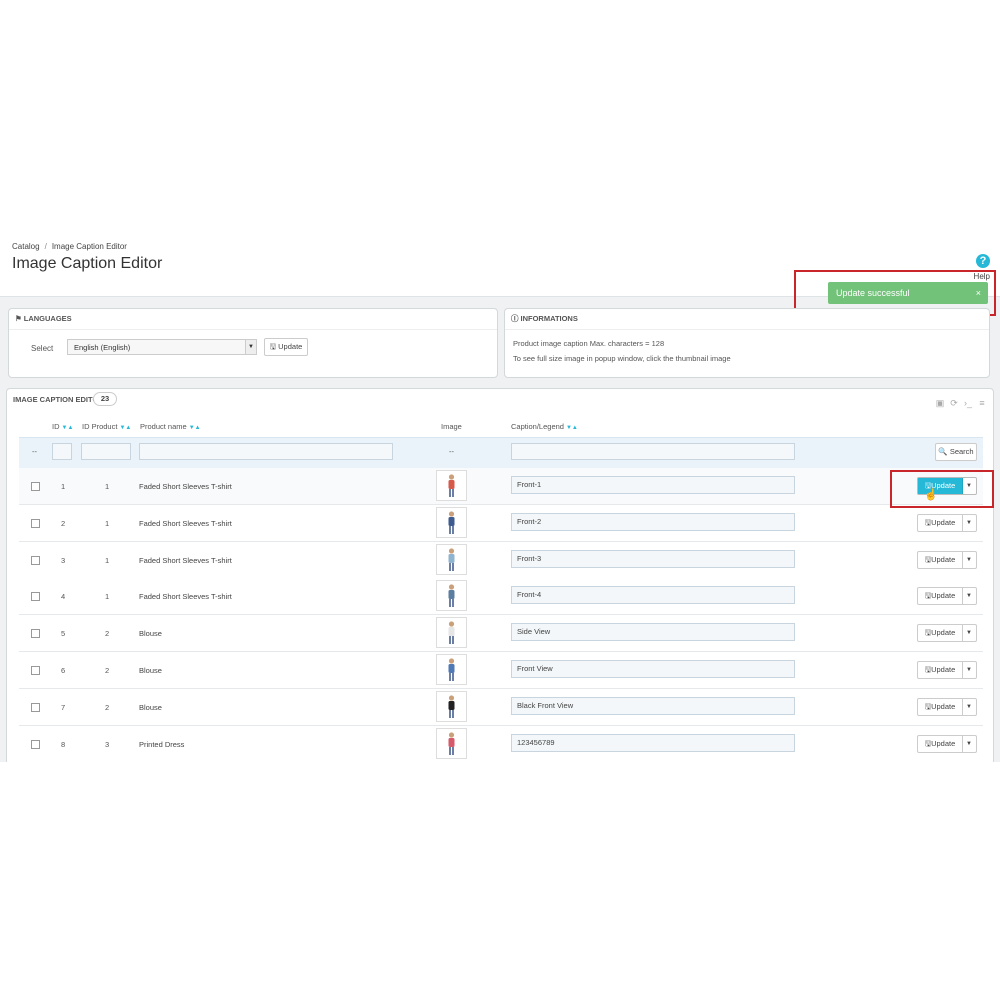 The height and width of the screenshot is (1000, 1000). Describe the element at coordinates (87, 263) in the screenshot. I see `page-title: Image Caption Editor` at that location.